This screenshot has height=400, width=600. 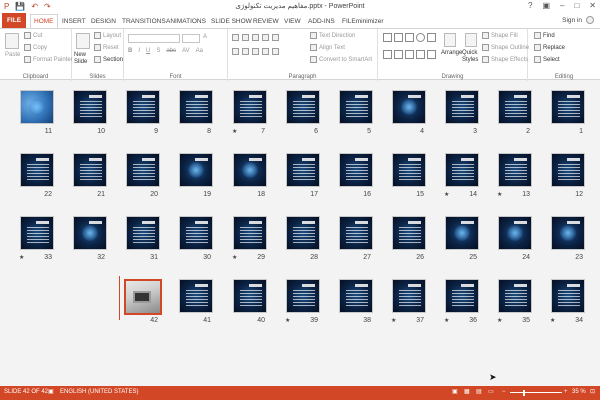 What do you see at coordinates (431, 54) in the screenshot?
I see `callout-shape-icon` at bounding box center [431, 54].